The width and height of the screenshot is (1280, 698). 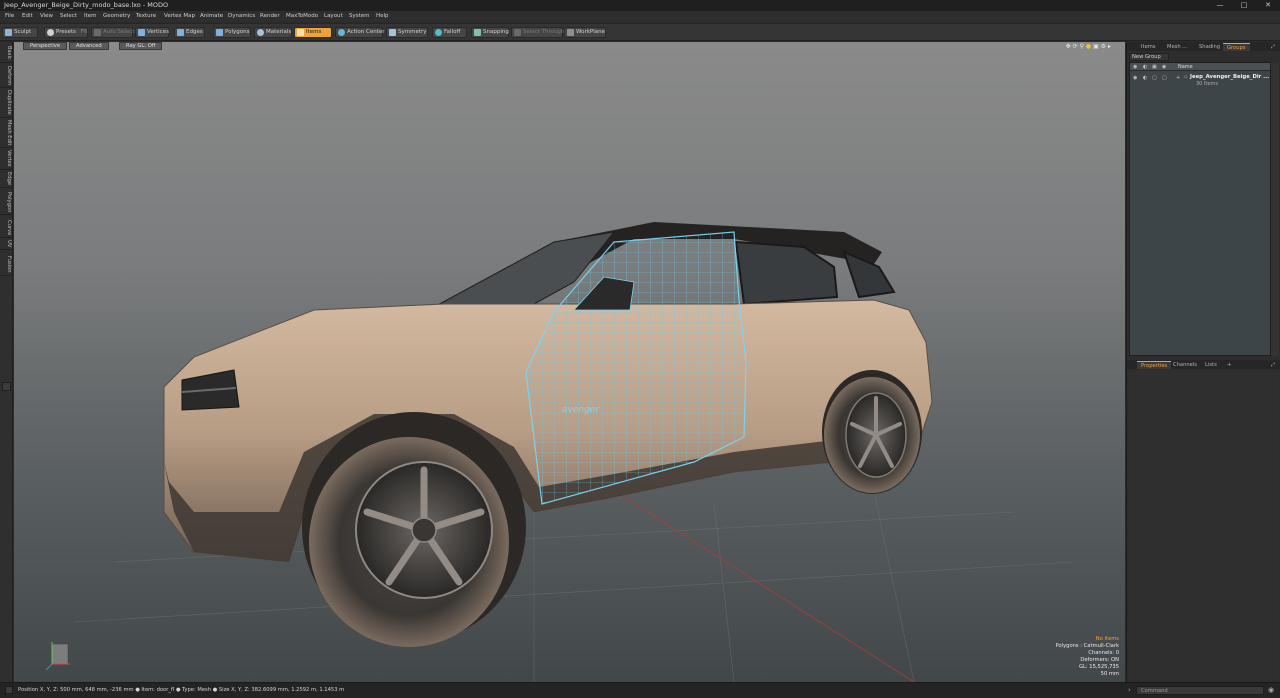 What do you see at coordinates (6, 159) in the screenshot?
I see `tab-vertex: Vertex` at bounding box center [6, 159].